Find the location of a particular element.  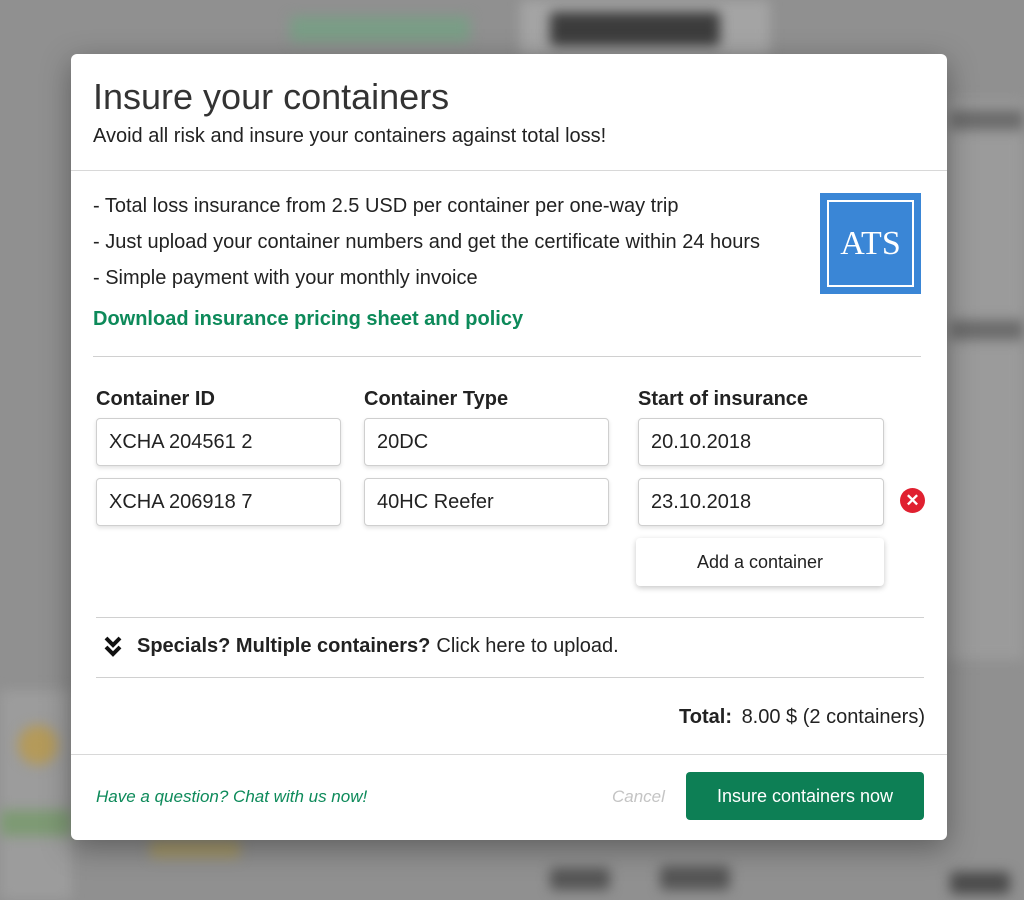

ats-logo-text: ATS is located at coordinates (870, 243).